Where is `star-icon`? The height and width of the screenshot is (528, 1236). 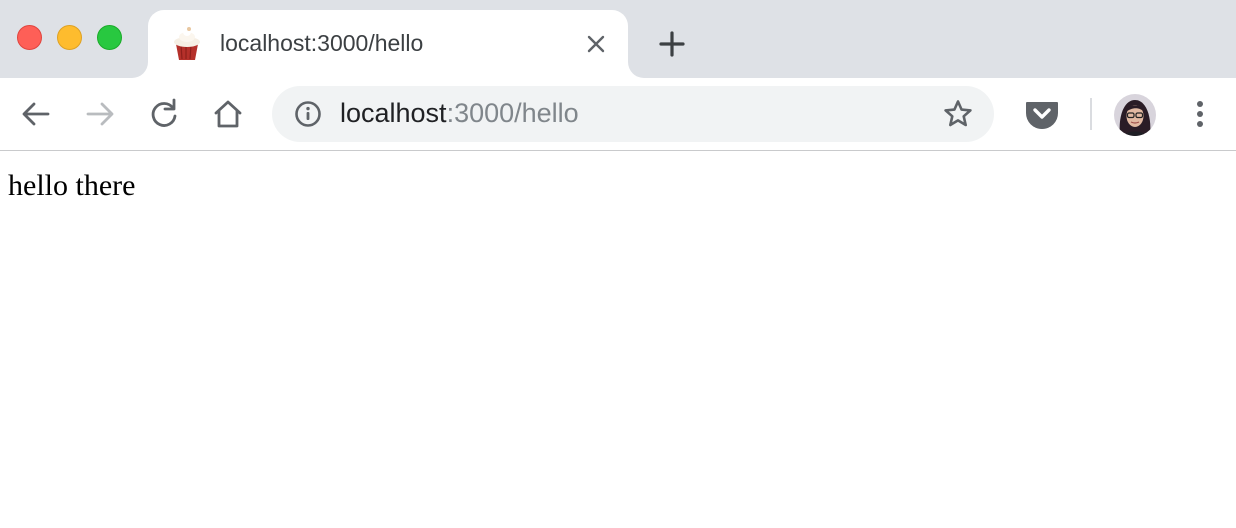
star-icon is located at coordinates (958, 114).